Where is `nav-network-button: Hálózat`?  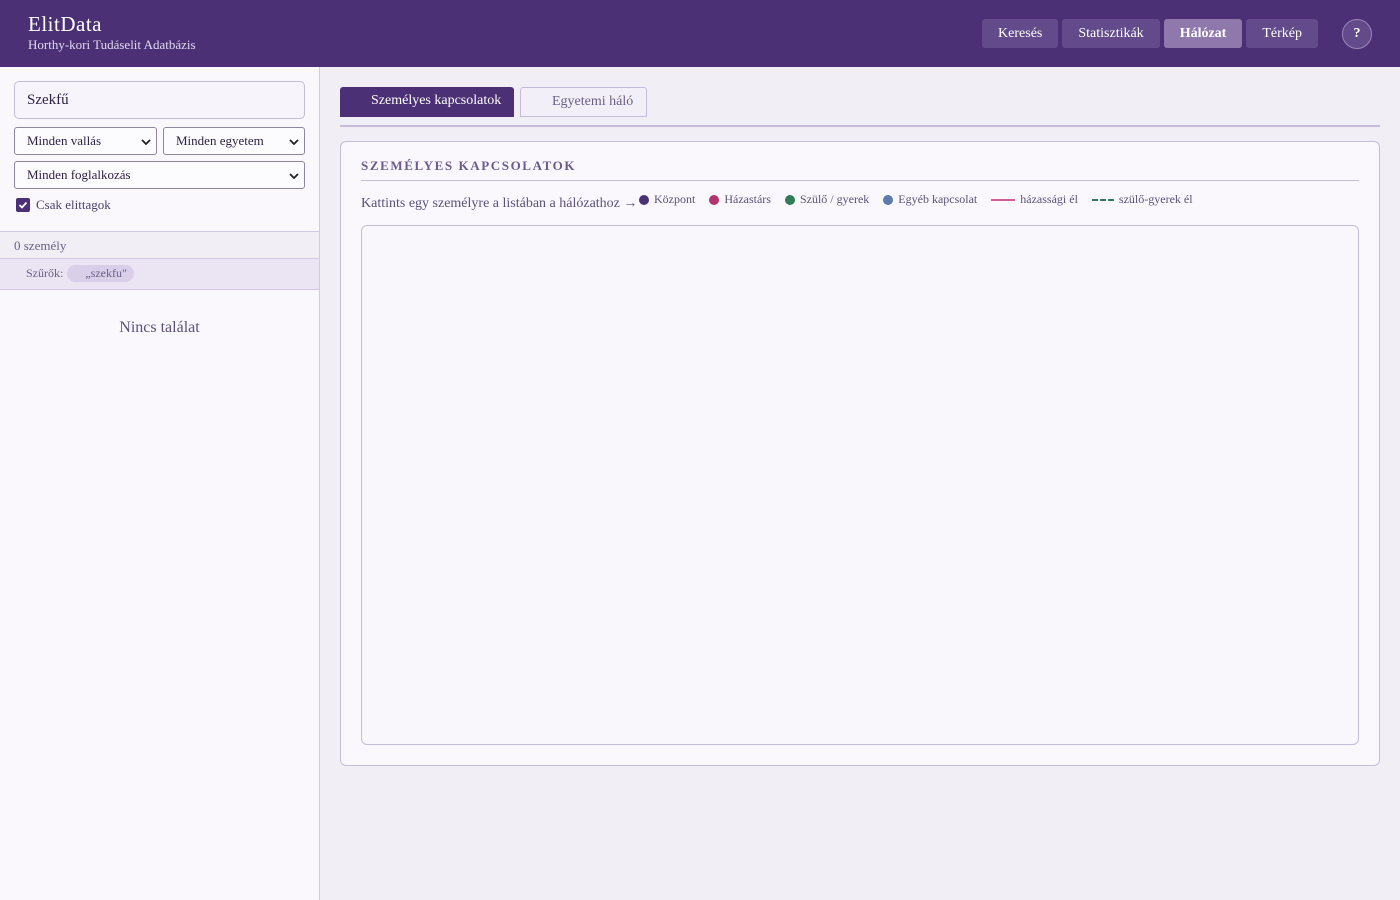
nav-network-button: Hálózat is located at coordinates (1203, 33).